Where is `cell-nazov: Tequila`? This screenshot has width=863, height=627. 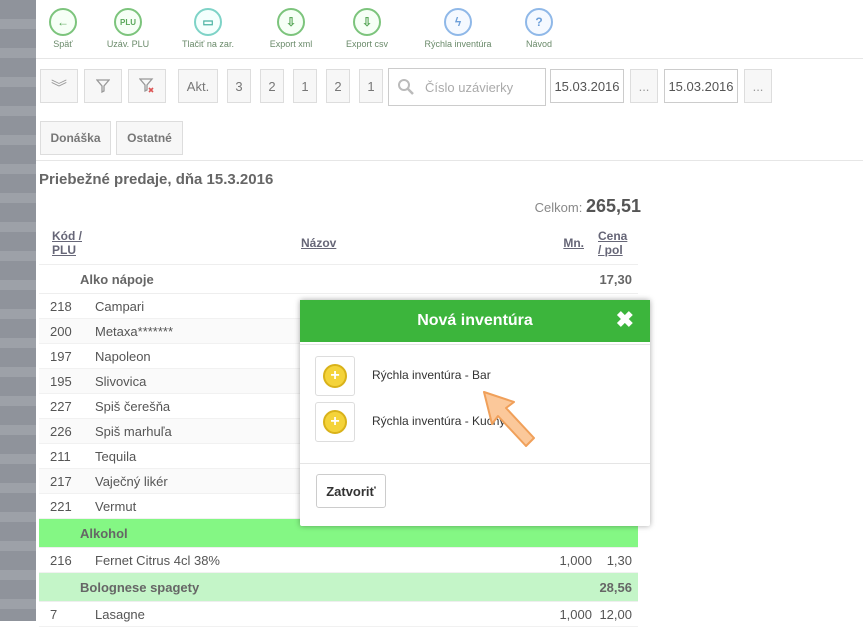 cell-nazov: Tequila is located at coordinates (116, 456).